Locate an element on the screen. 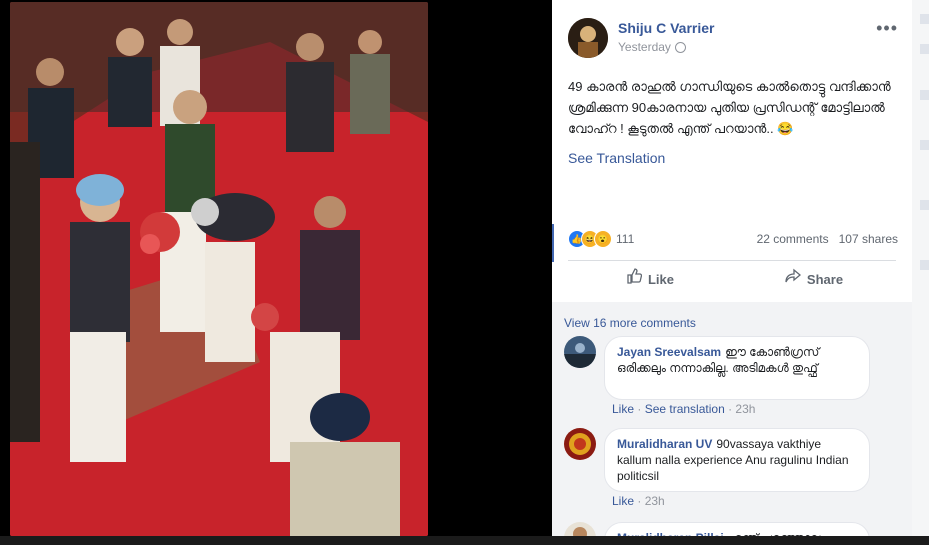 This screenshot has width=929, height=545. like-button: Like is located at coordinates (650, 280).